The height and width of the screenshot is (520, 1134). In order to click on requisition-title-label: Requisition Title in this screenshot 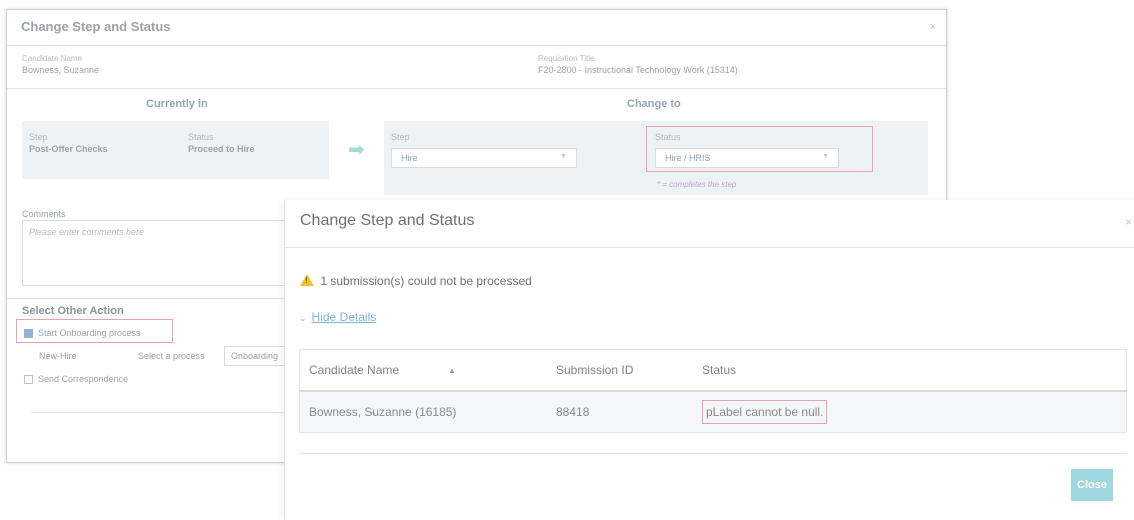, I will do `click(566, 58)`.